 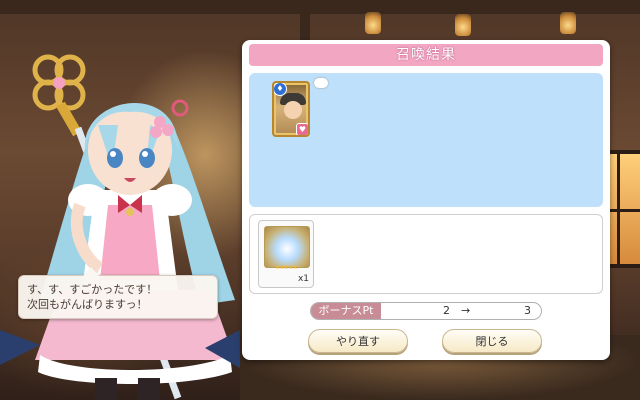 What do you see at coordinates (305, 20) in the screenshot?
I see `ceiling-post` at bounding box center [305, 20].